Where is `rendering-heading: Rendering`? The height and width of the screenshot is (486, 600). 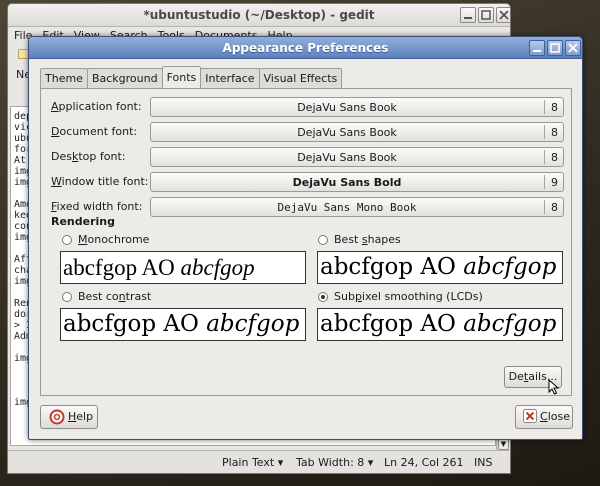 rendering-heading: Rendering is located at coordinates (83, 221).